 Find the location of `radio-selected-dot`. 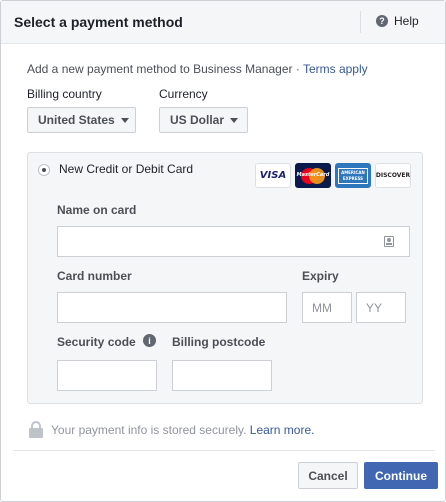

radio-selected-dot is located at coordinates (44, 170).